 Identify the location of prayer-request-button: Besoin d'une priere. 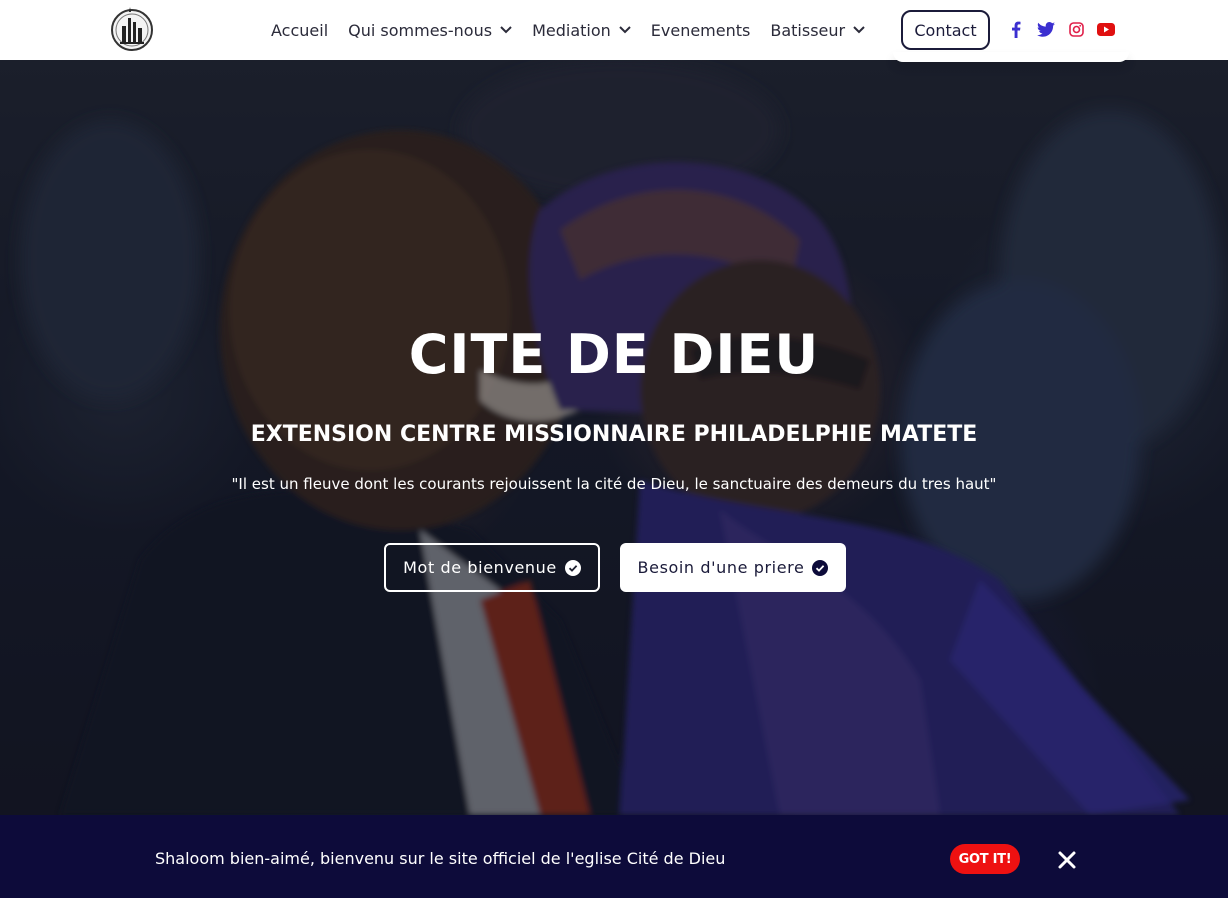
(733, 567).